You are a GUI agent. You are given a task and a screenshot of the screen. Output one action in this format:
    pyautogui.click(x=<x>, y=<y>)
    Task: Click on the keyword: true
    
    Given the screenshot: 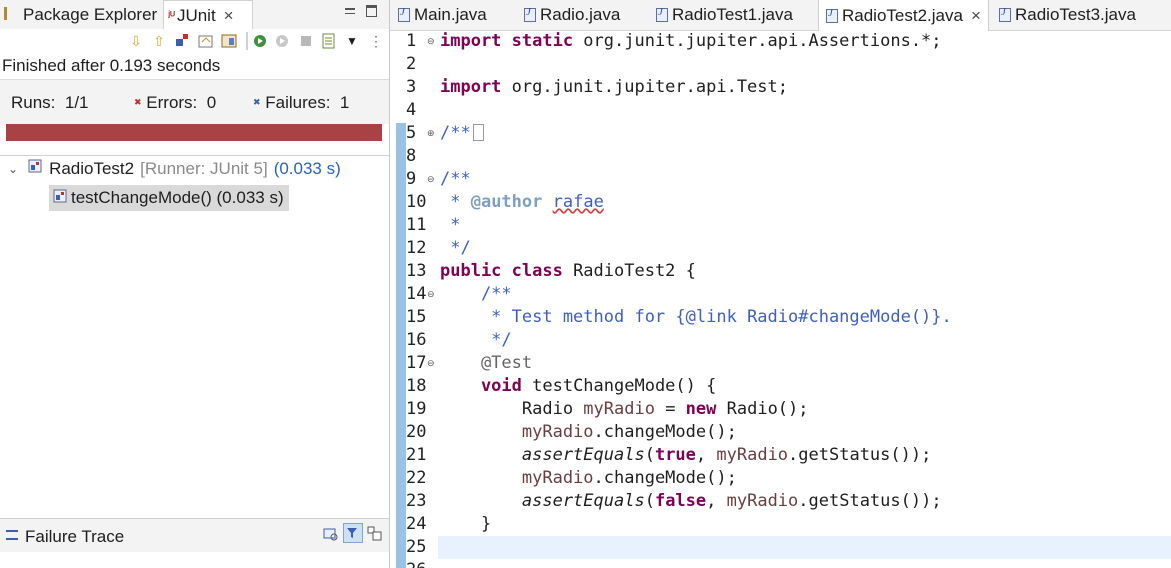 What is the action you would take?
    pyautogui.click(x=675, y=455)
    